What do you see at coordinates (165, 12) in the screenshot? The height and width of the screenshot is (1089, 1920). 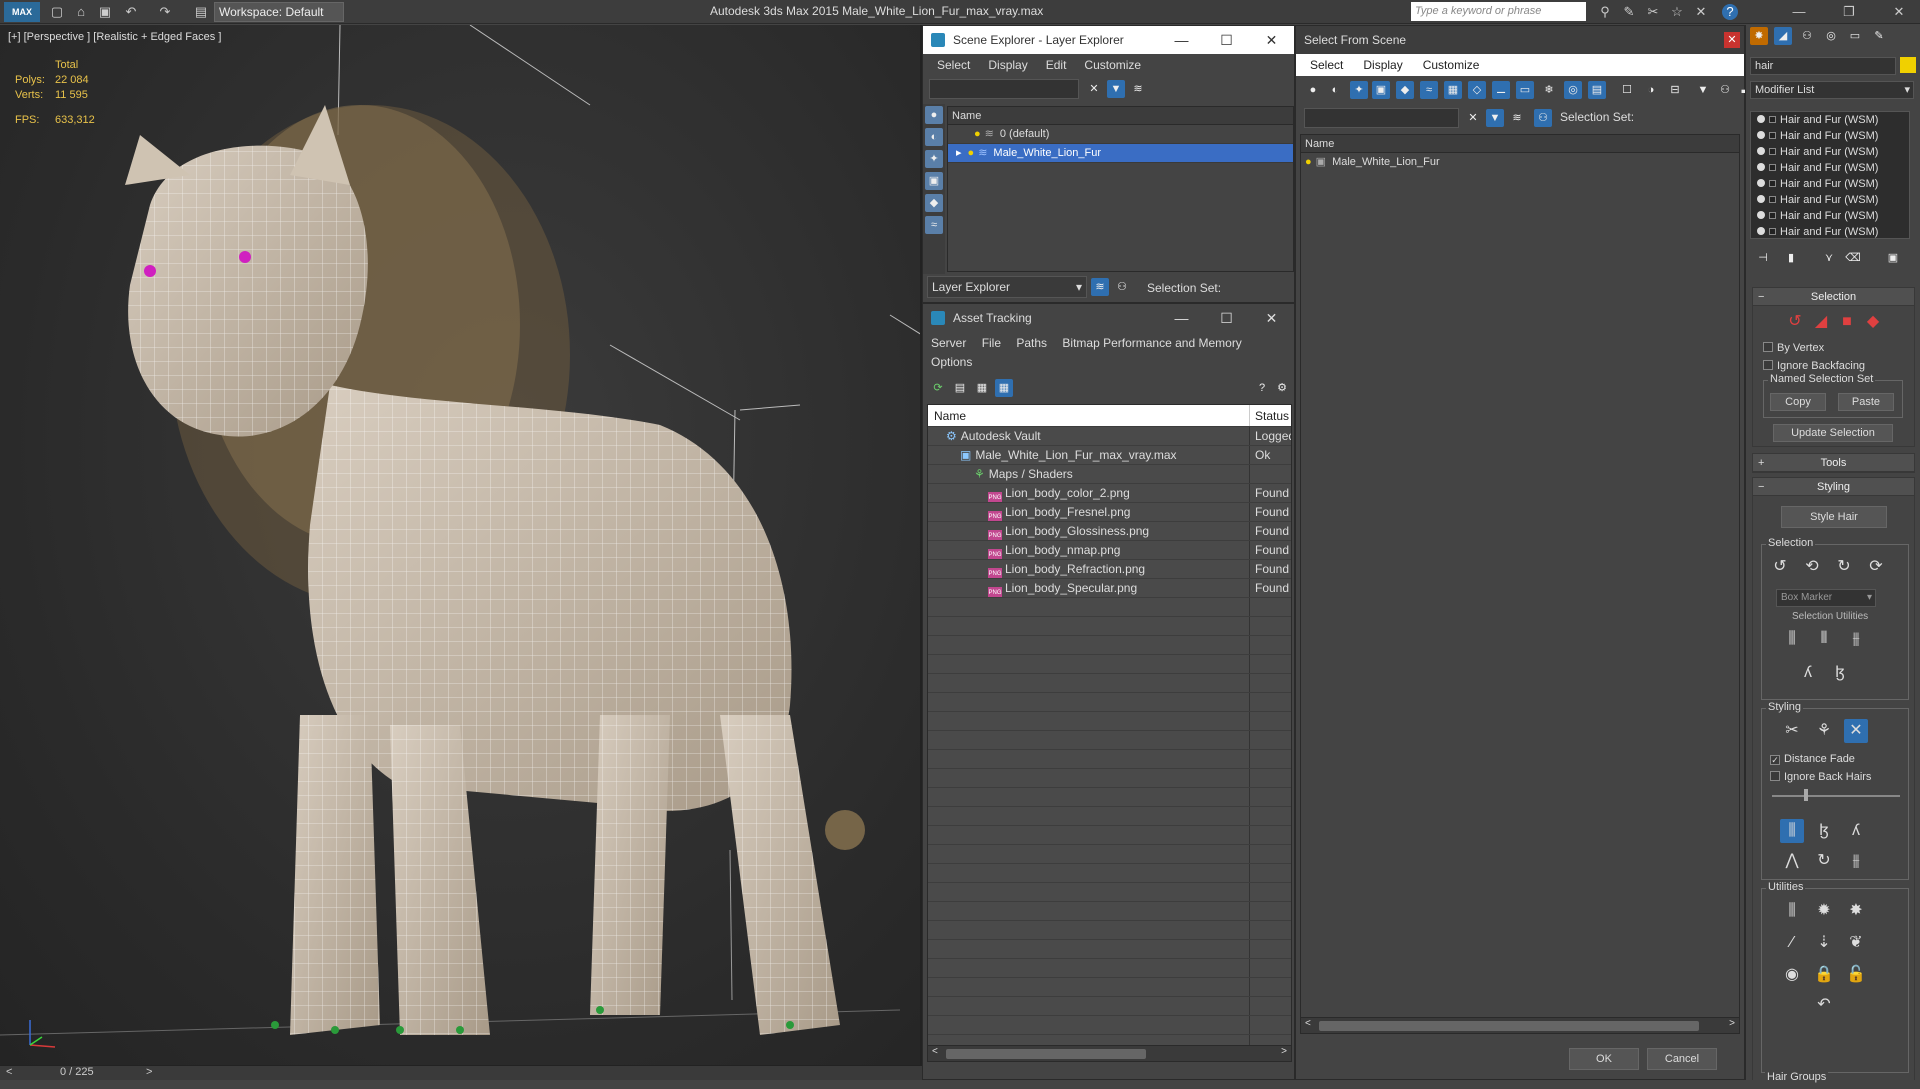 I see `redo-icon: ↷` at bounding box center [165, 12].